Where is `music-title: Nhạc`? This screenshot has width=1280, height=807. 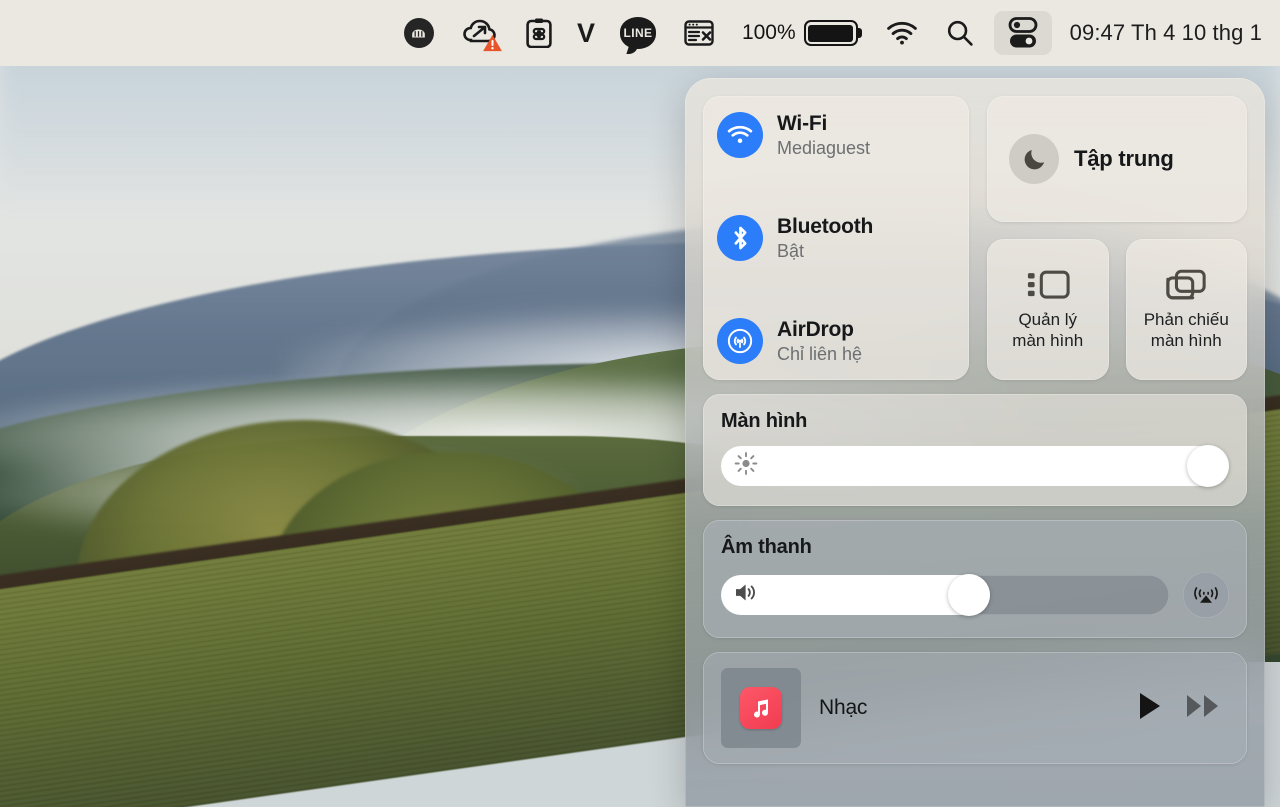 music-title: Nhạc is located at coordinates (843, 707).